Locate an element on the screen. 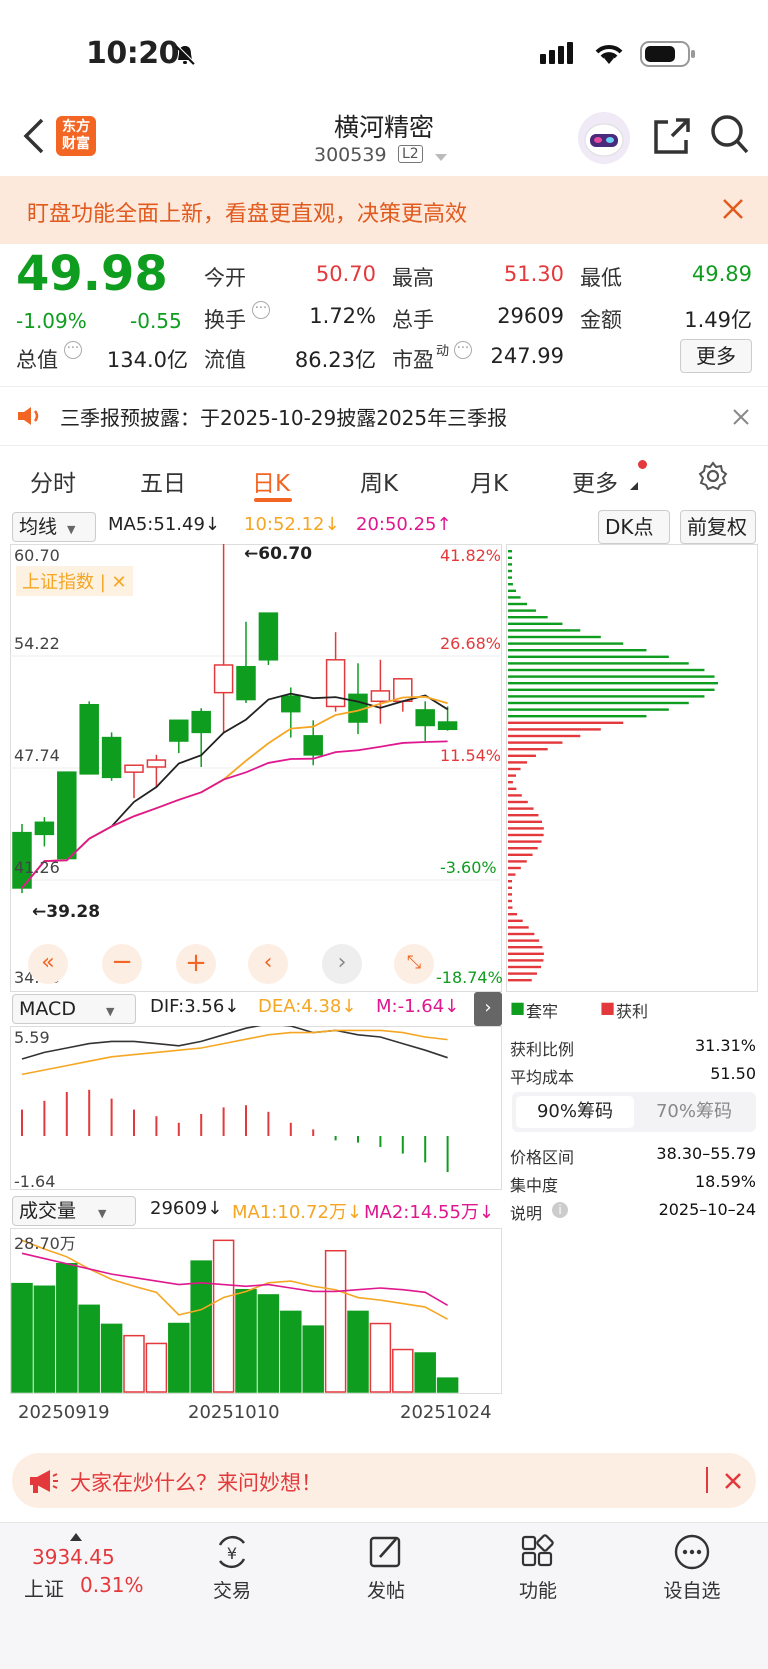  tab-90-chips: 90%筹码 is located at coordinates (575, 1112).